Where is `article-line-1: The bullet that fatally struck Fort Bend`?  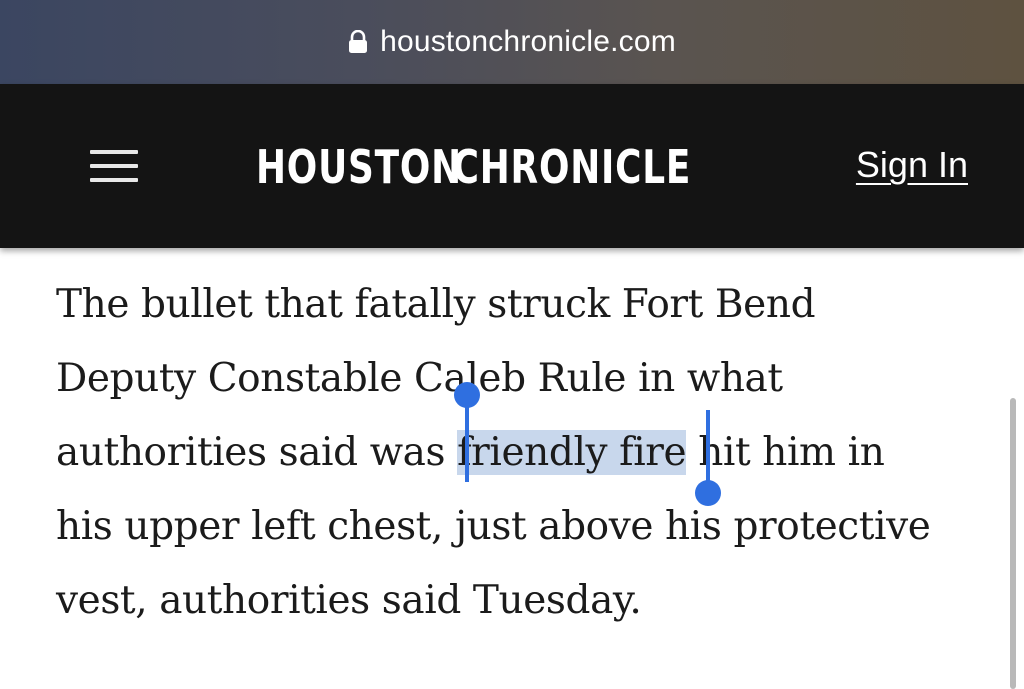 article-line-1: The bullet that fatally struck Fort Bend is located at coordinates (436, 304).